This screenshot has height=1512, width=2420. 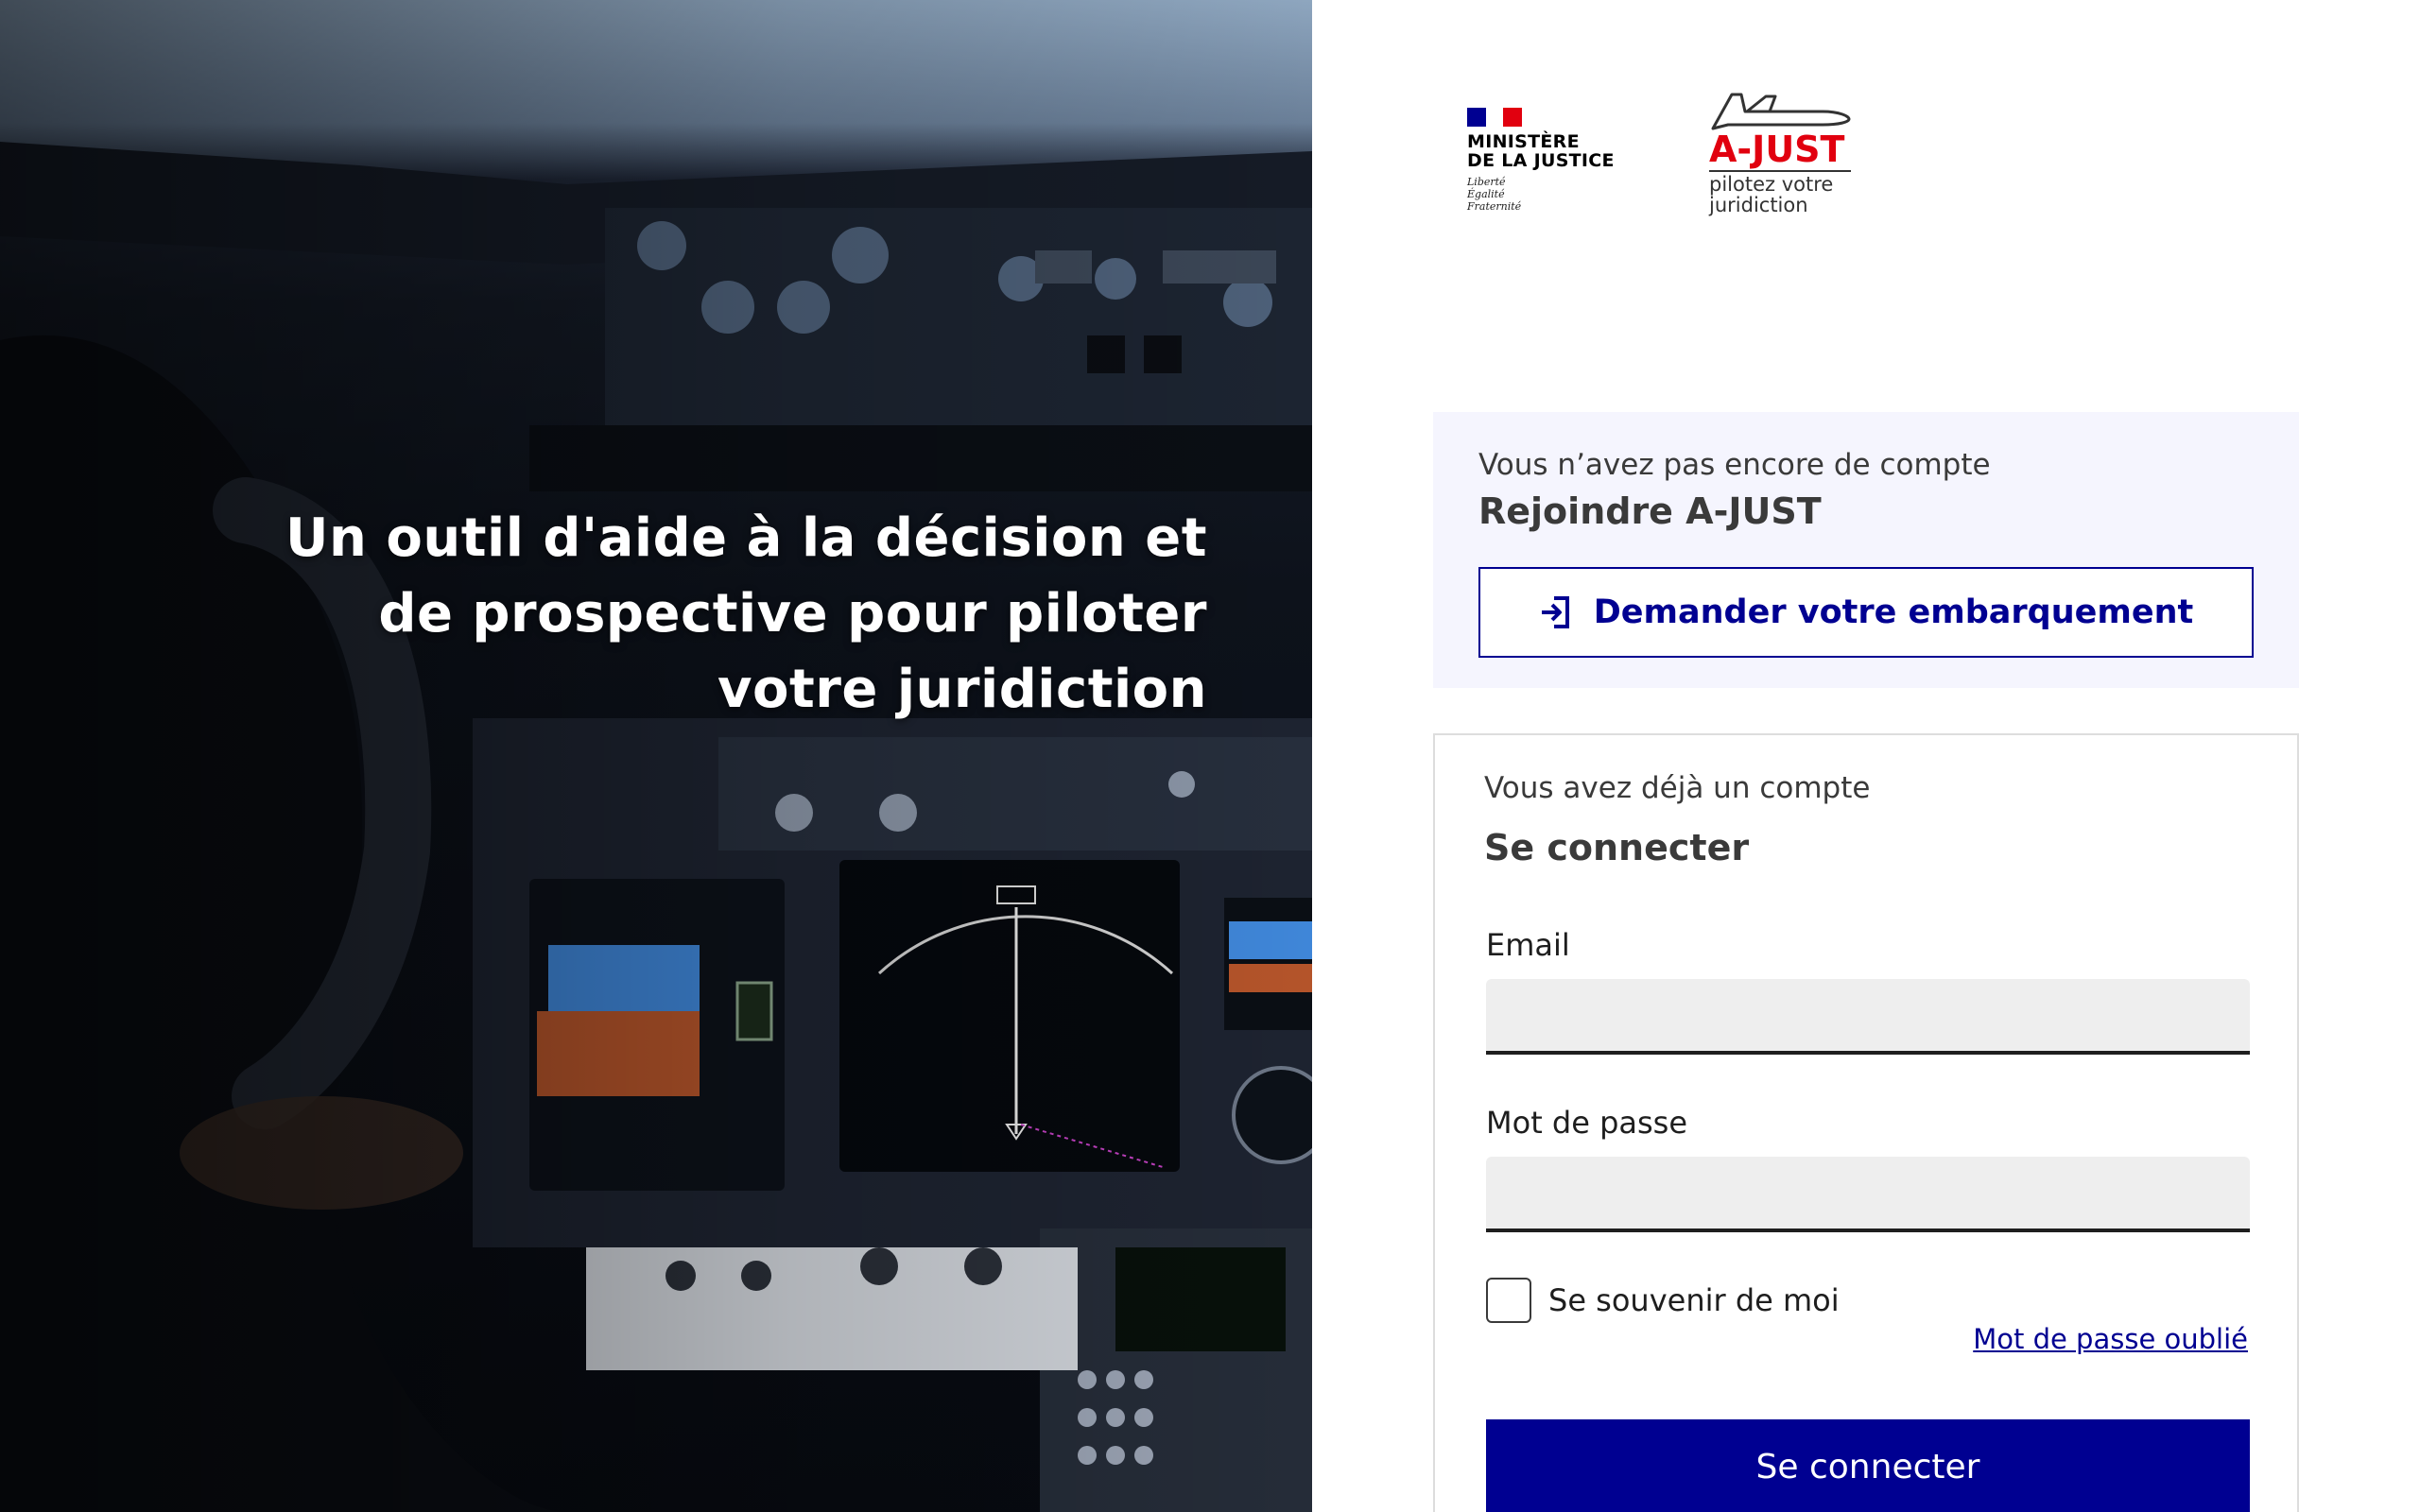 What do you see at coordinates (1587, 1123) in the screenshot?
I see `password-label: Mot de passe` at bounding box center [1587, 1123].